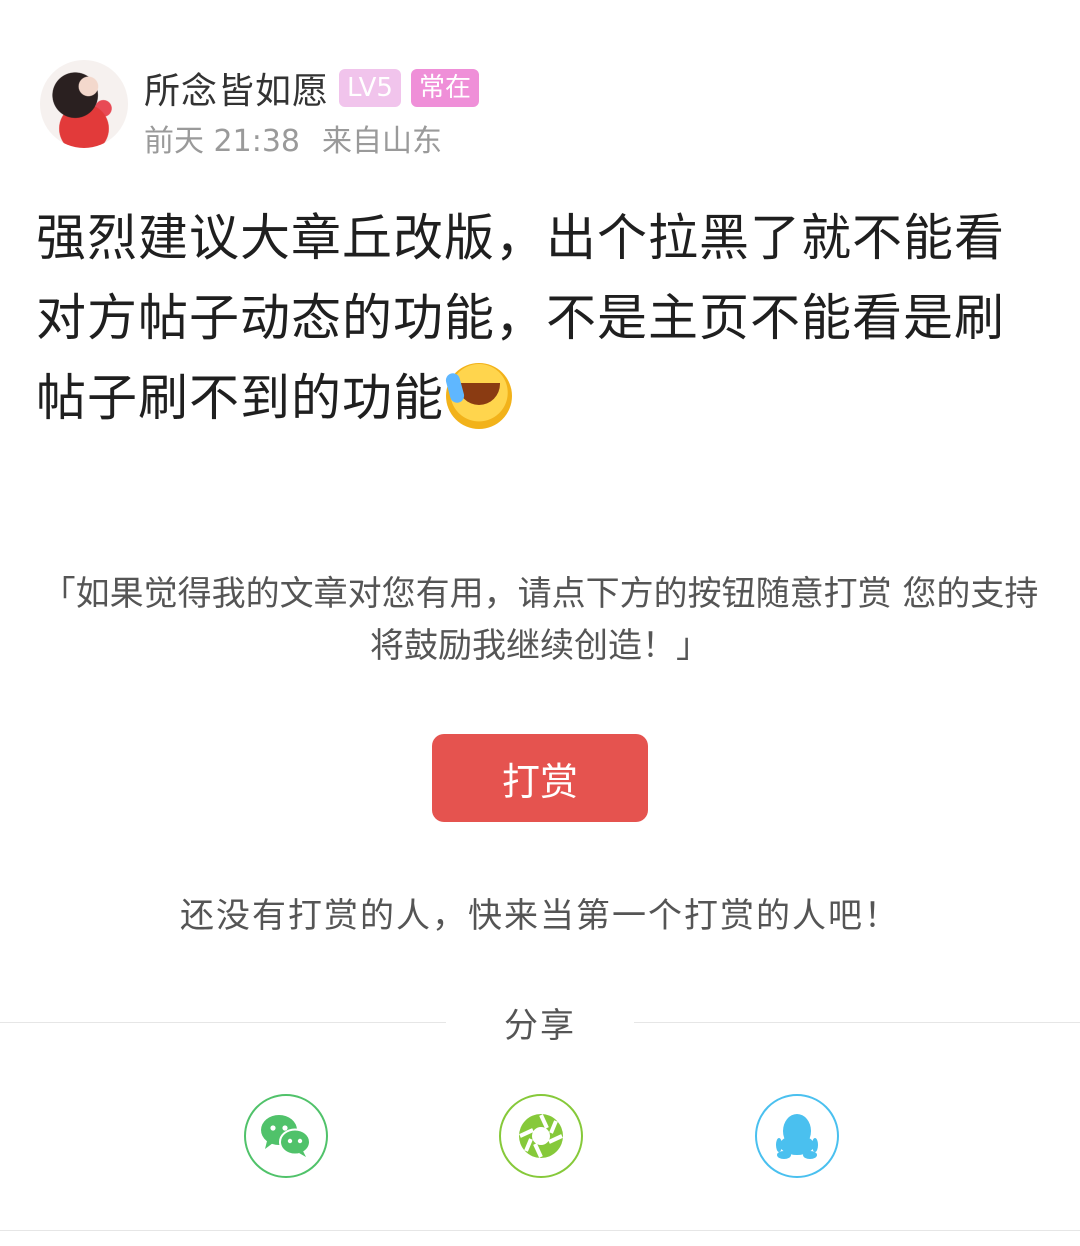 Image resolution: width=1080 pixels, height=1246 pixels. I want to click on reward-prompt: 「如果觉得我的文章对您有用，请点下方的按钮随意打赏 您的支持将鼓励我继续创造！」, so click(540, 620).